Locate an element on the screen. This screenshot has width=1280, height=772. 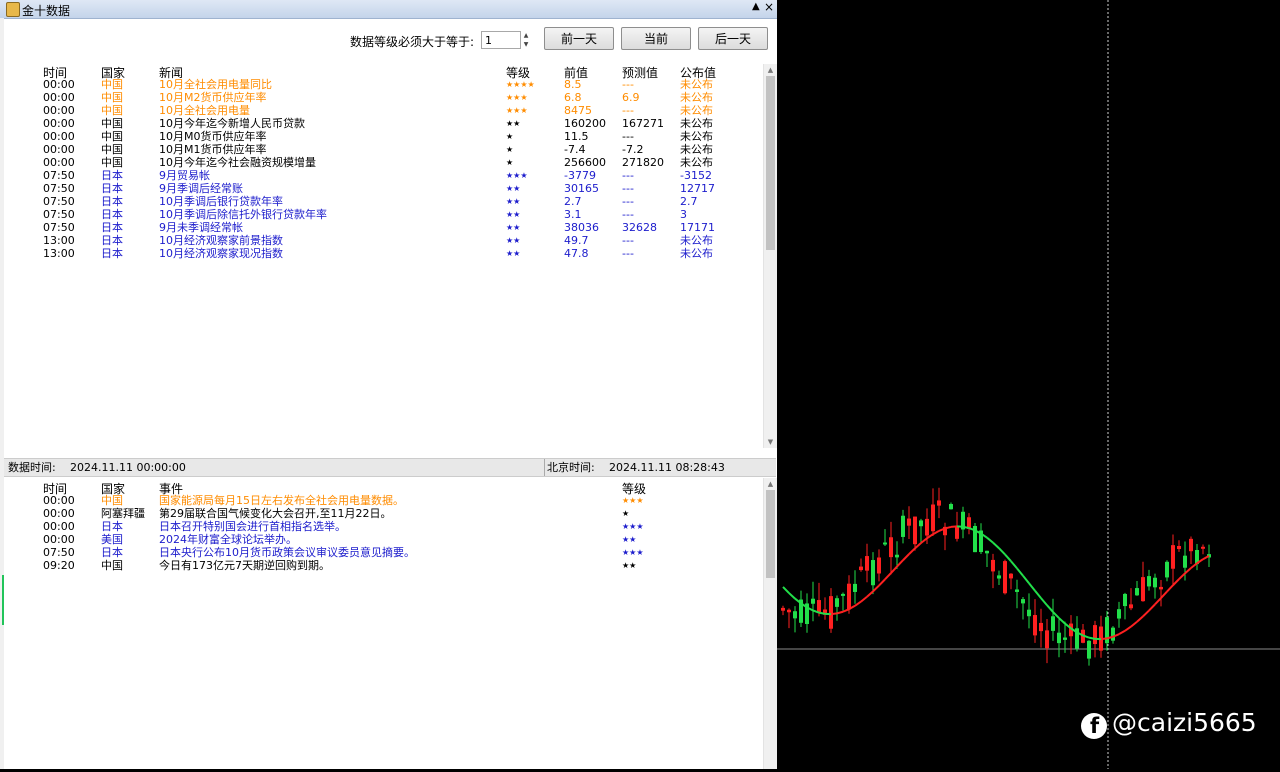
news-cell-forecast: -7.2 is located at coordinates (632, 149).